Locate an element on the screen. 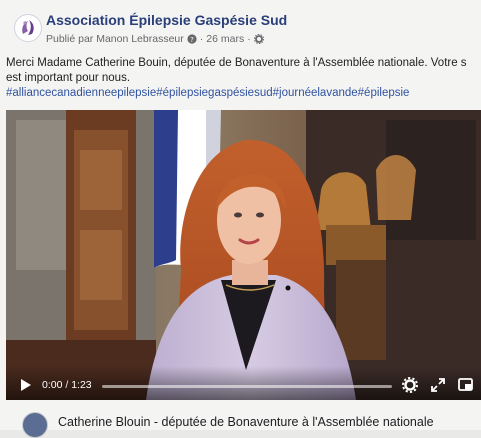 The width and height of the screenshot is (481, 438). picture-in-picture-icon is located at coordinates (466, 385).